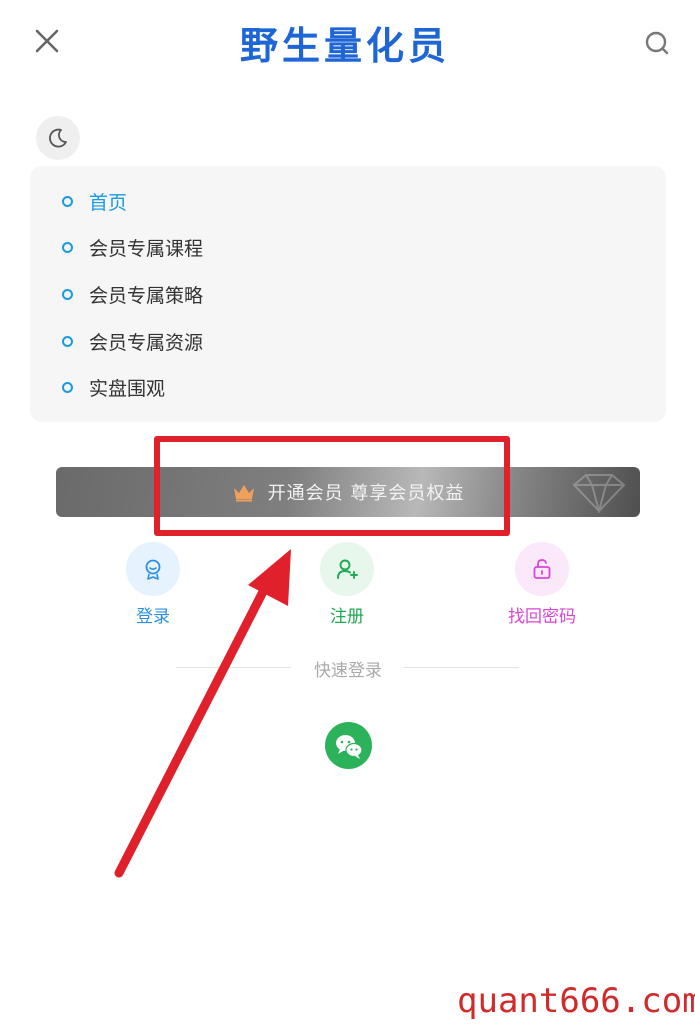 Image resolution: width=695 pixels, height=1024 pixels. I want to click on nav-item-vip-resources: 会员专属资源, so click(132, 341).